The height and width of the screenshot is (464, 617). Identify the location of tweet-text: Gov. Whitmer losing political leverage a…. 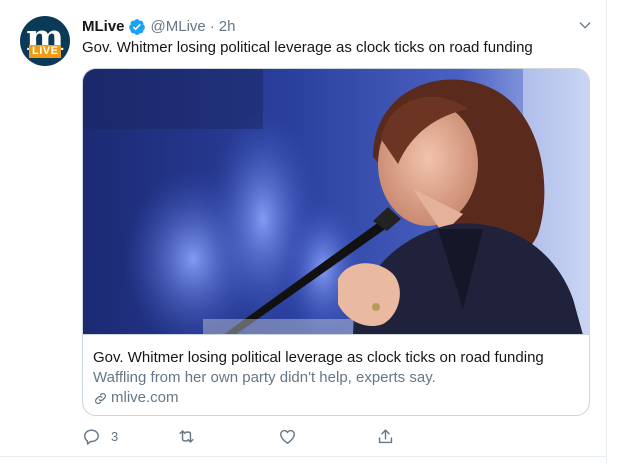
(307, 47).